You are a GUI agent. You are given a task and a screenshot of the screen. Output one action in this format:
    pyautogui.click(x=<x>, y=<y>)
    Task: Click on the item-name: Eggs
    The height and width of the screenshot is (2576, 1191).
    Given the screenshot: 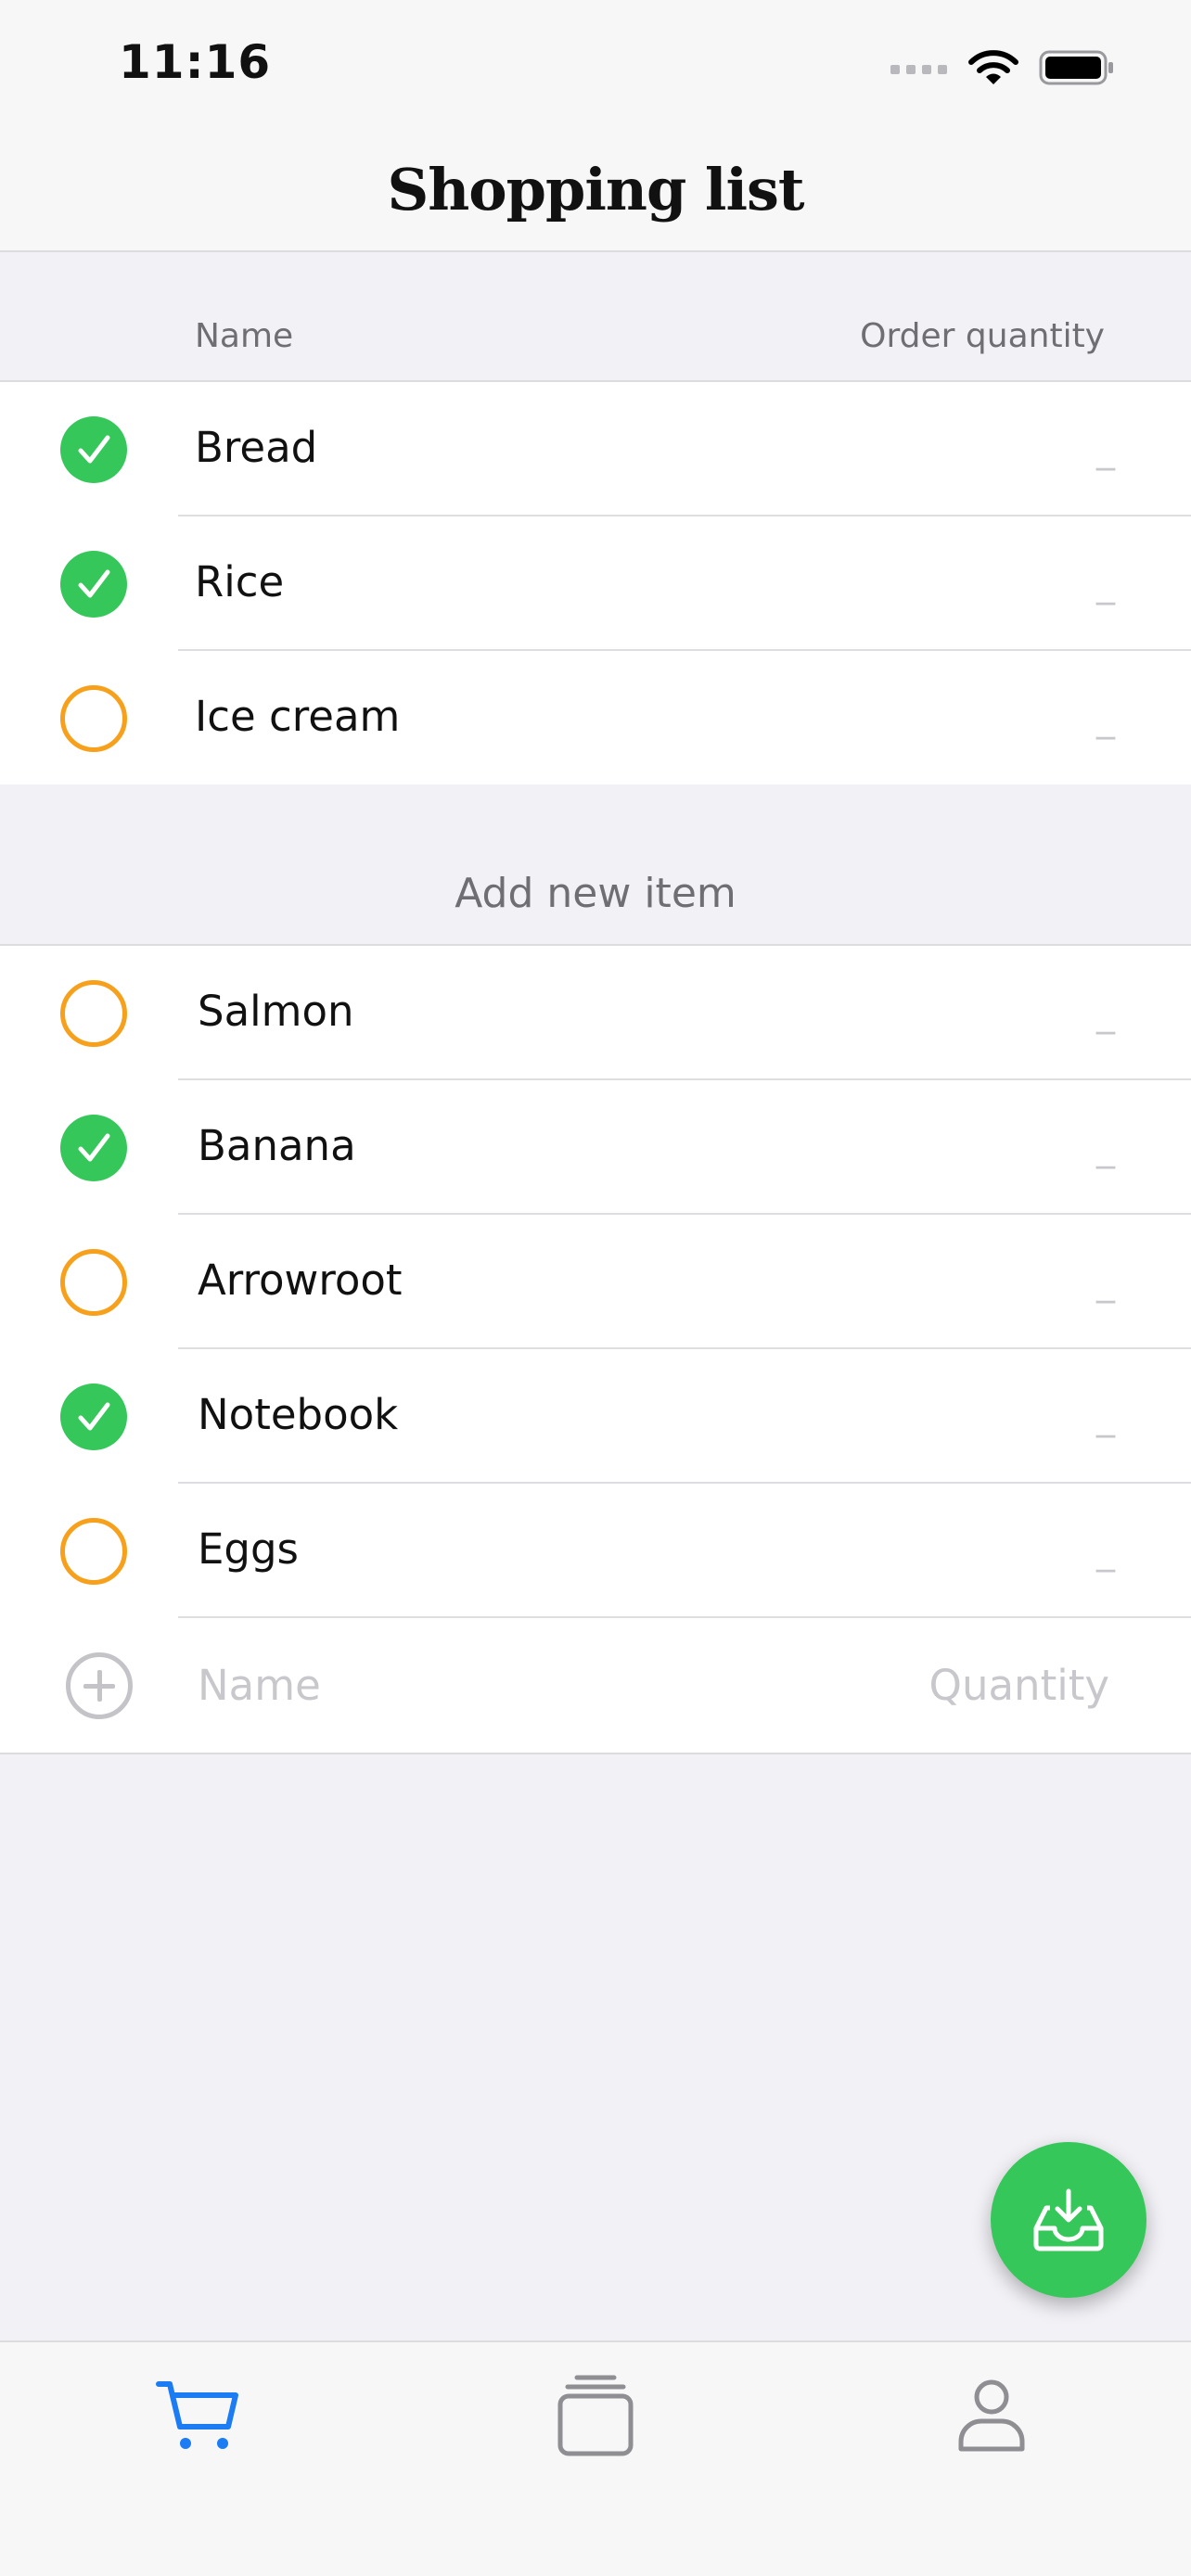 What is the action you would take?
    pyautogui.click(x=249, y=1549)
    